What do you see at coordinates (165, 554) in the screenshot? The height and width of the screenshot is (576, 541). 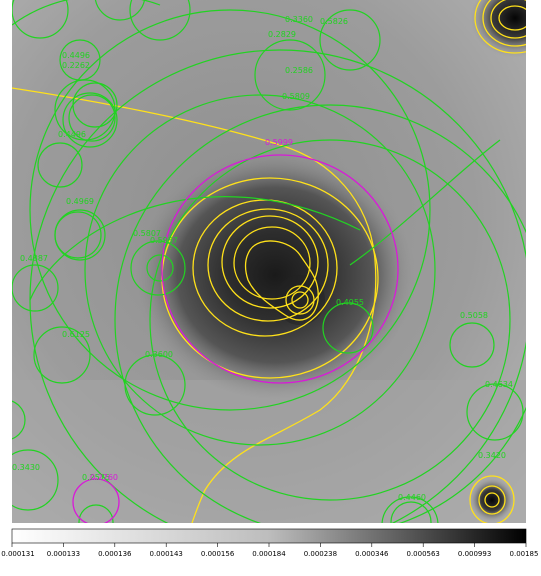 I see `colorbar-tick-label: 0.000143` at bounding box center [165, 554].